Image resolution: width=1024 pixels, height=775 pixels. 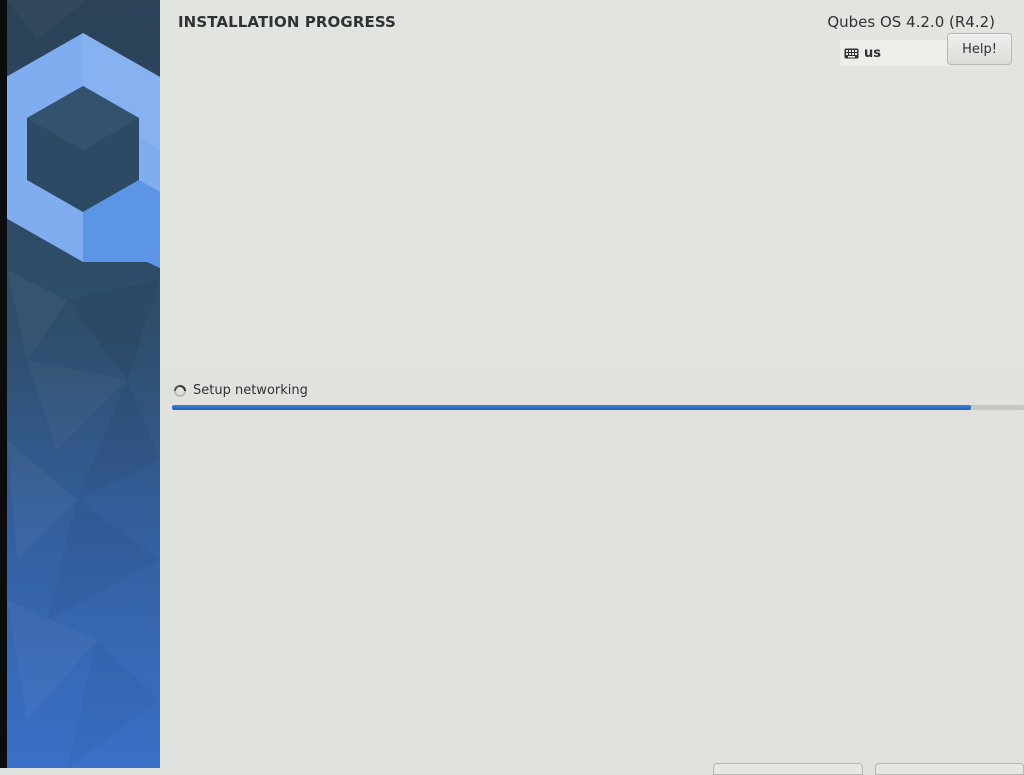 I want to click on quit-button, so click(x=788, y=769).